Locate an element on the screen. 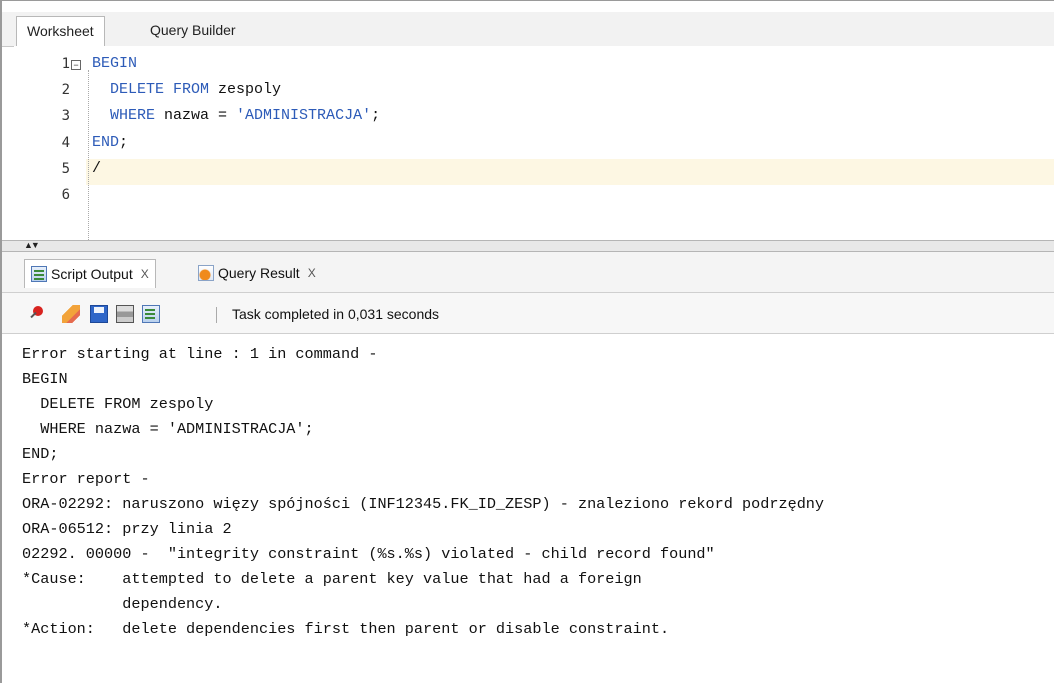 Image resolution: width=1054 pixels, height=683 pixels. output-line: BEGIN is located at coordinates (45, 379).